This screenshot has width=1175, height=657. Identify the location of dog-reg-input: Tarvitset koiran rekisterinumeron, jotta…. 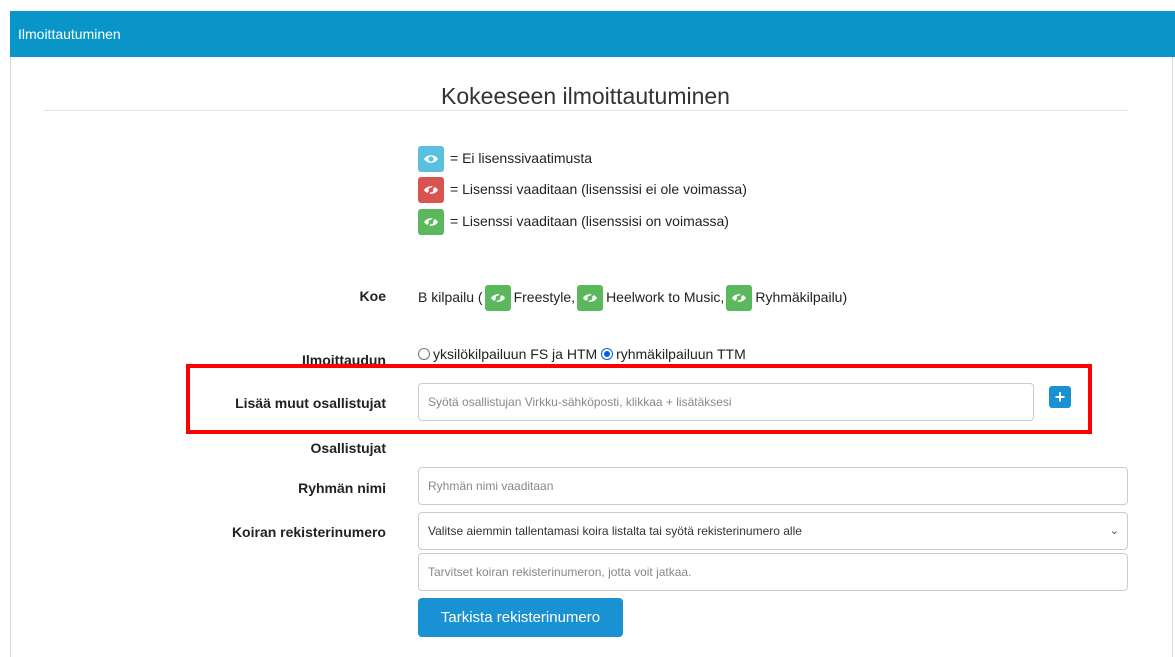
(773, 572).